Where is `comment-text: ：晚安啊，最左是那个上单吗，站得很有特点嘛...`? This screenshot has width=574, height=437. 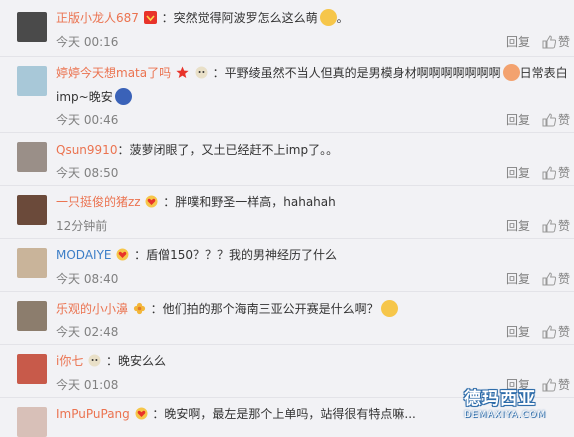
comment-text: ：晚安啊，最左是那个上单吗，站得很有特点嘛... is located at coordinates (284, 414).